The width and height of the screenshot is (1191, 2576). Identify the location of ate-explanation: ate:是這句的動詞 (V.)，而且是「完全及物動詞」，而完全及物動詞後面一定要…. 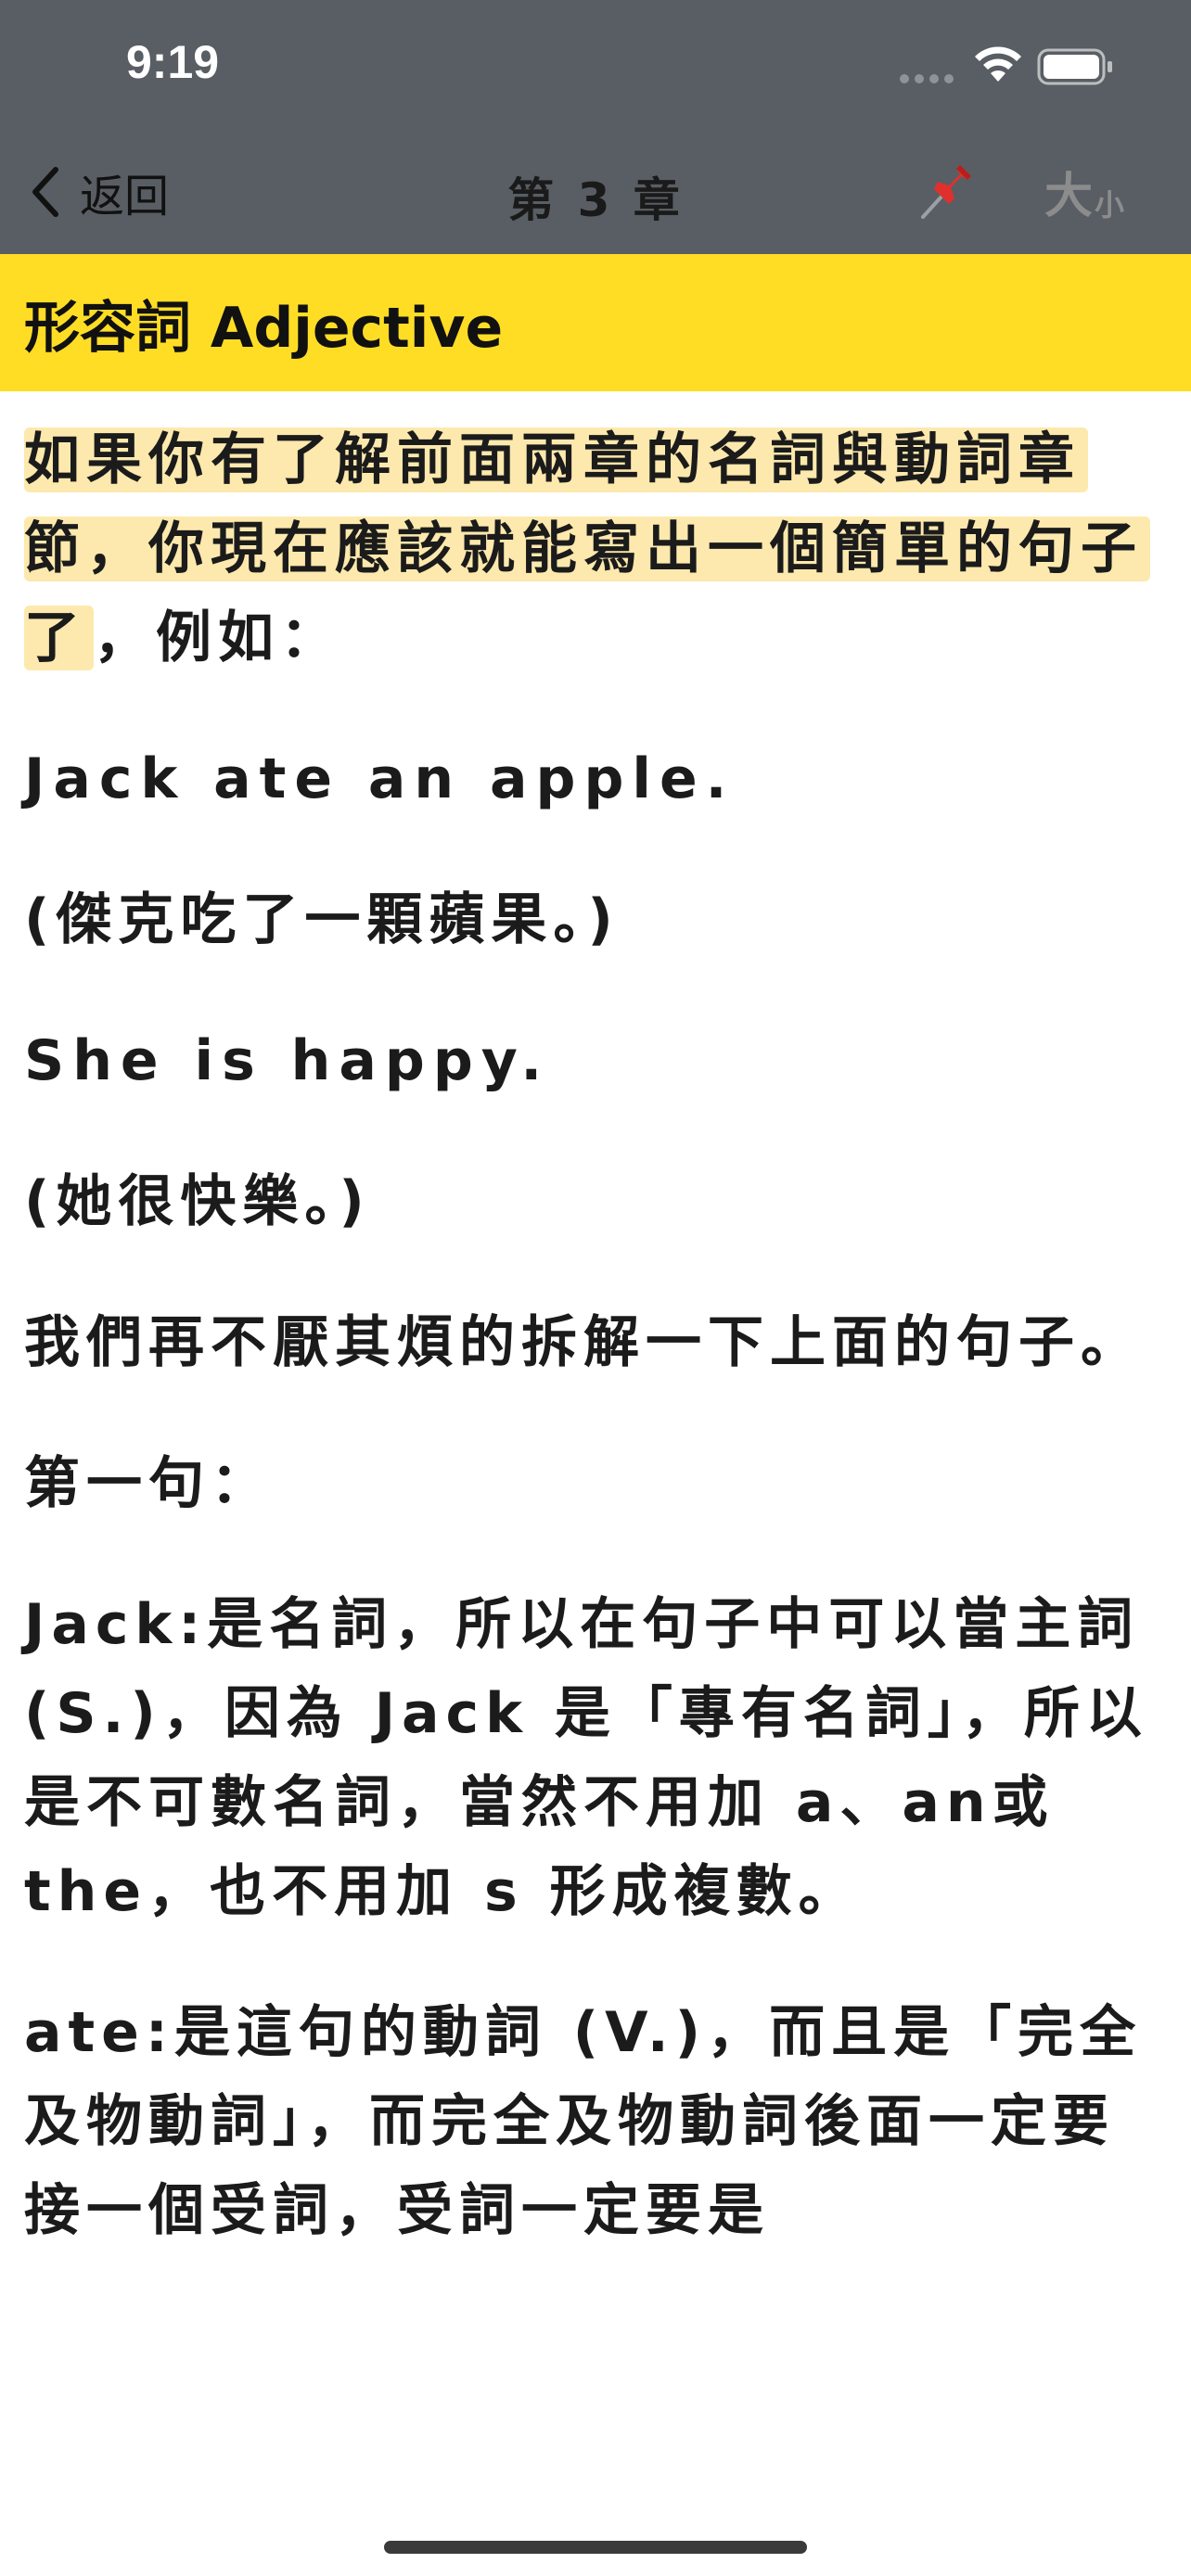
(584, 2121).